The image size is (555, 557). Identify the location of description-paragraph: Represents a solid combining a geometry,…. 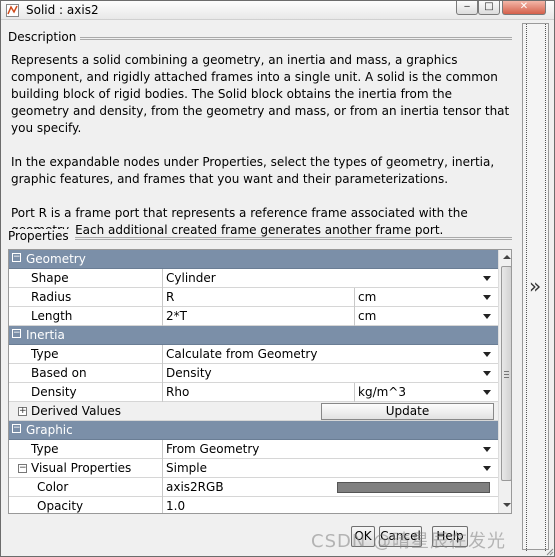
(260, 94).